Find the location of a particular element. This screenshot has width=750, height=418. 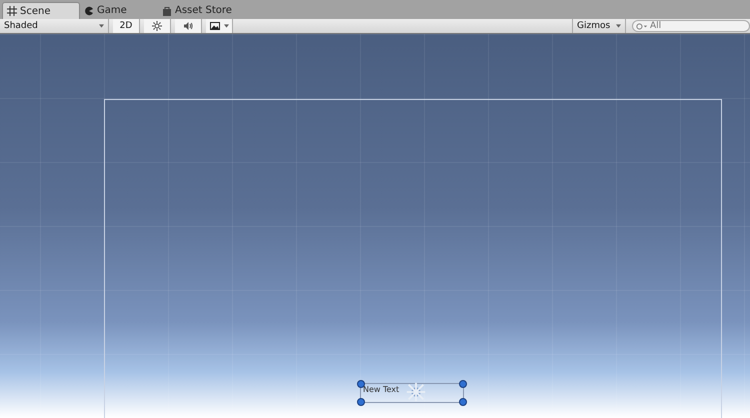

text-object: New Text is located at coordinates (412, 393).